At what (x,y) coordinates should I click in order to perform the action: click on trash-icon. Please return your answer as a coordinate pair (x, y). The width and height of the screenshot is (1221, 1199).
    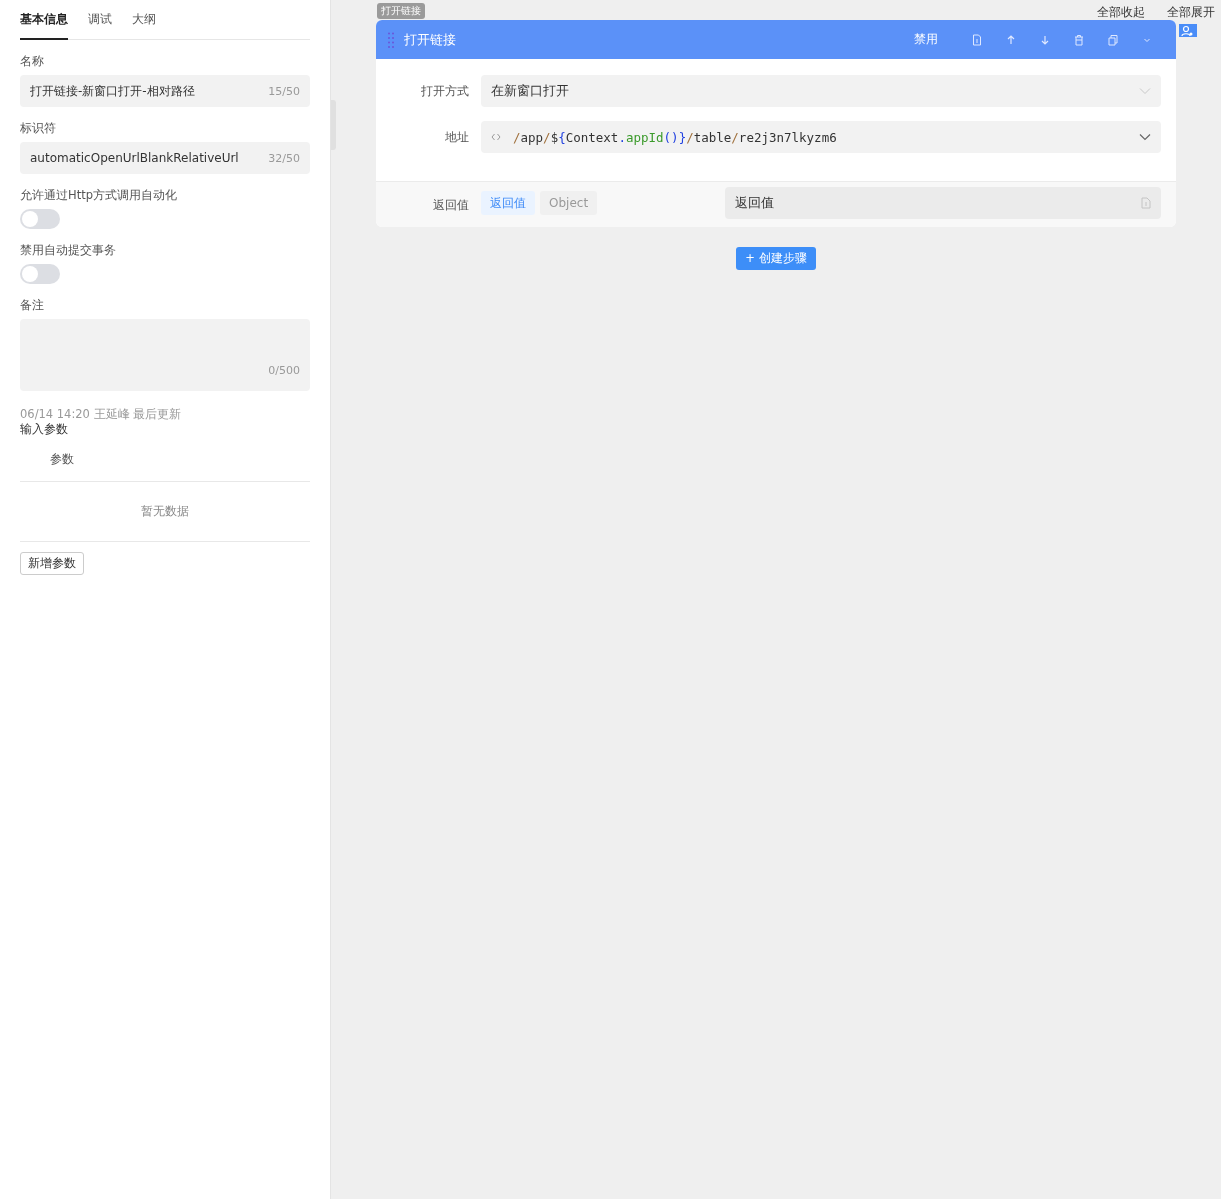
    Looking at the image, I should click on (1079, 39).